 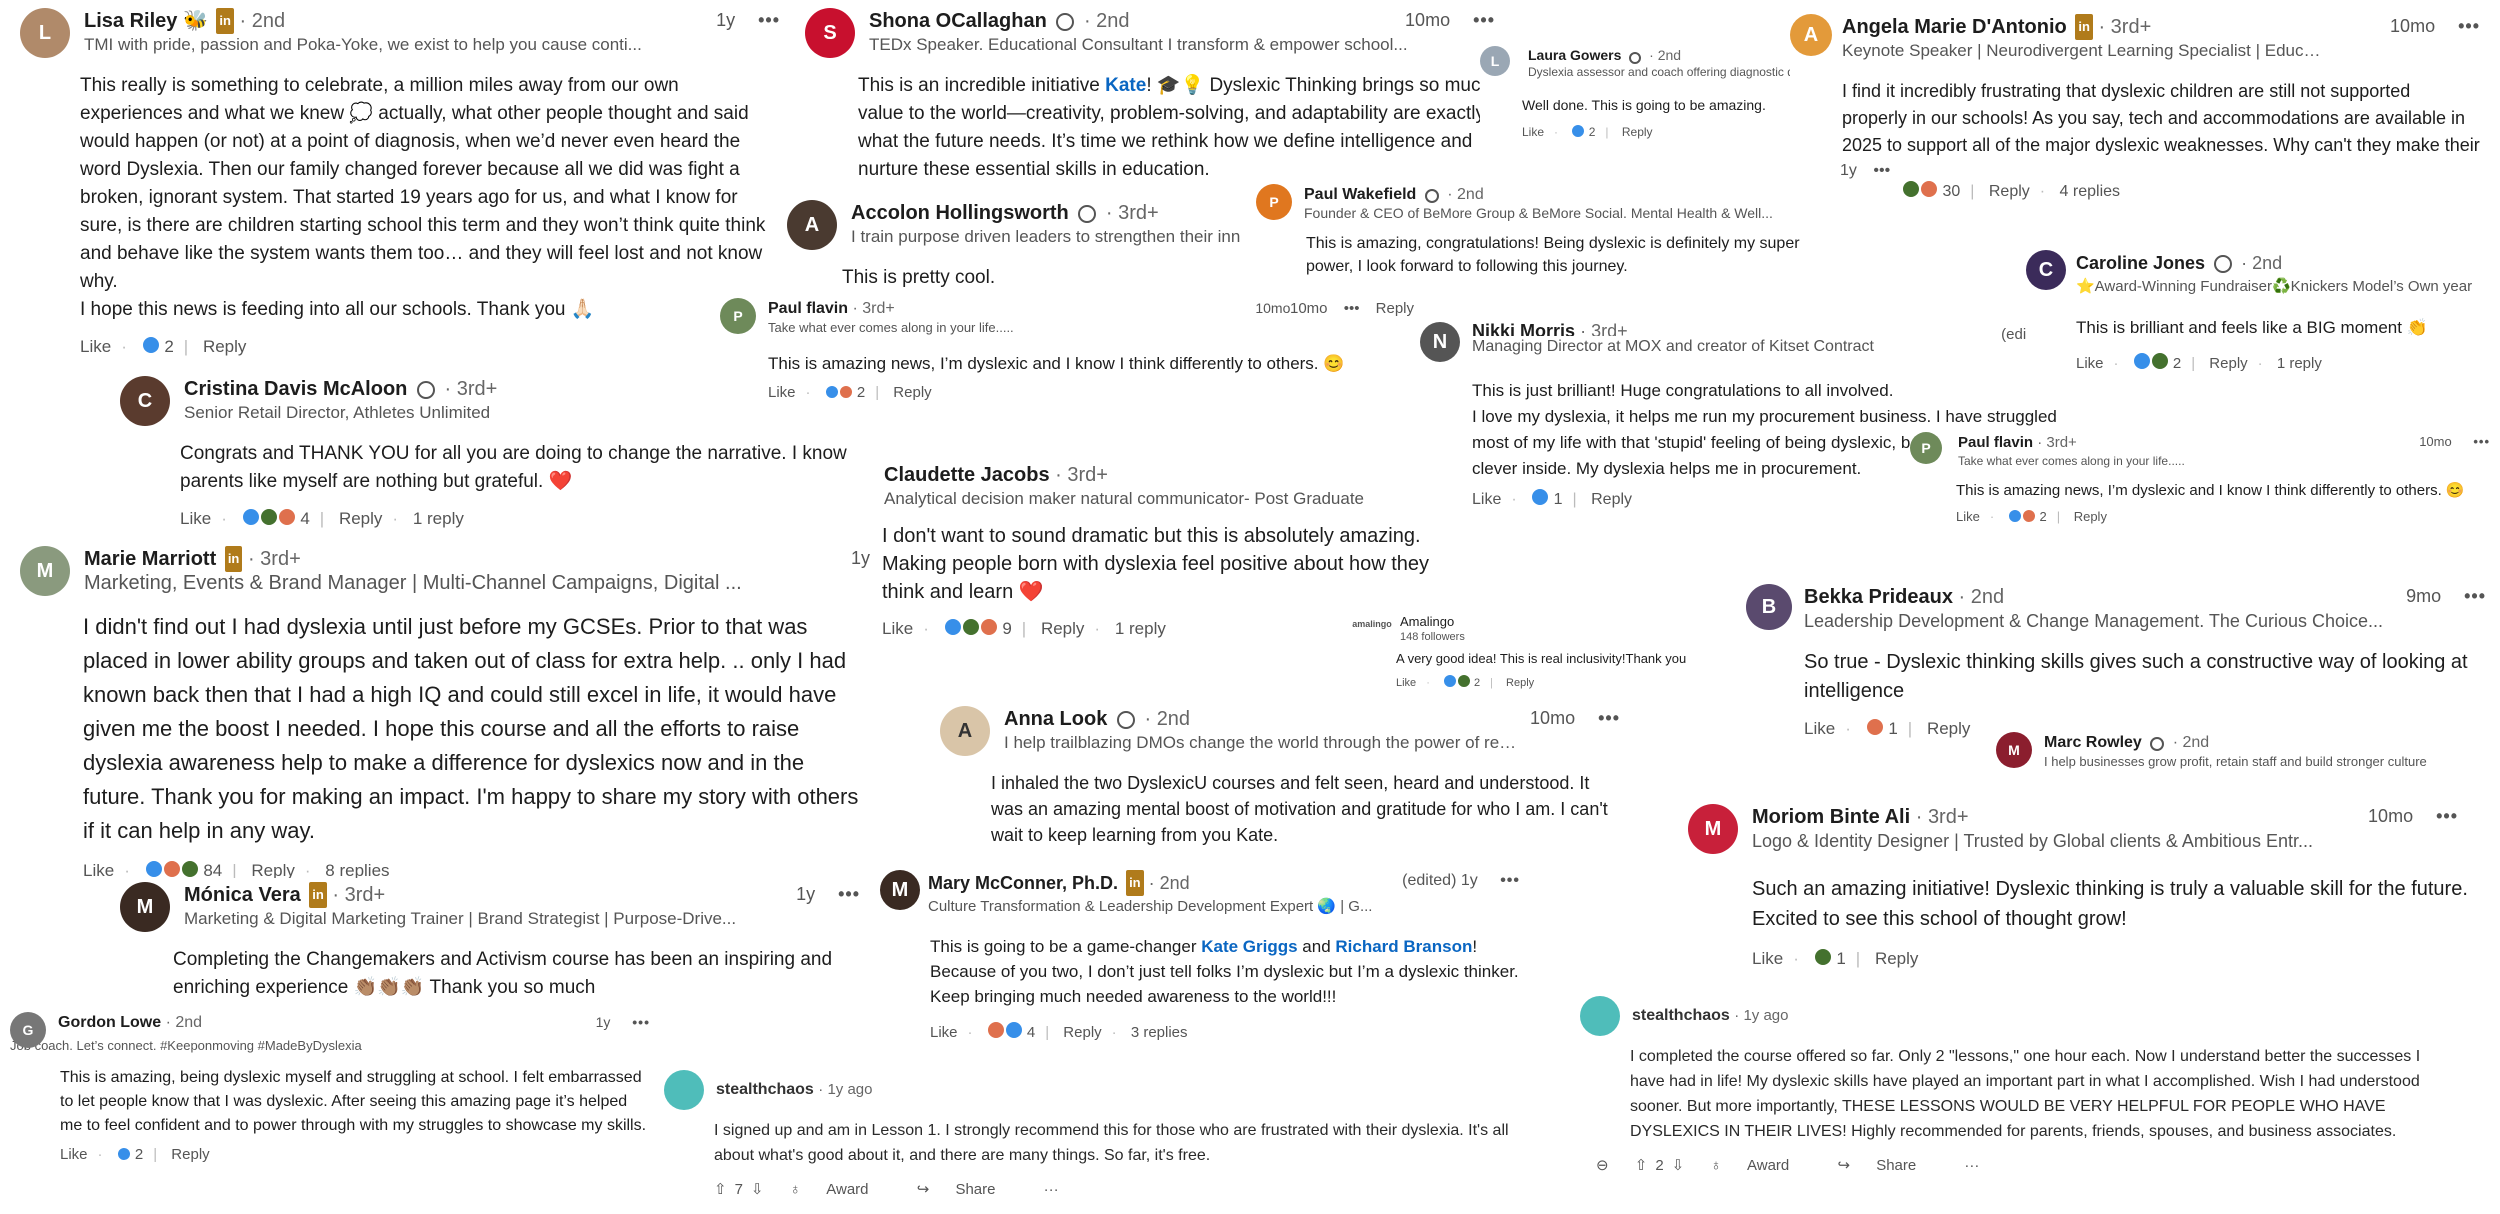 What do you see at coordinates (212, 869) in the screenshot?
I see `reaction-count: 84` at bounding box center [212, 869].